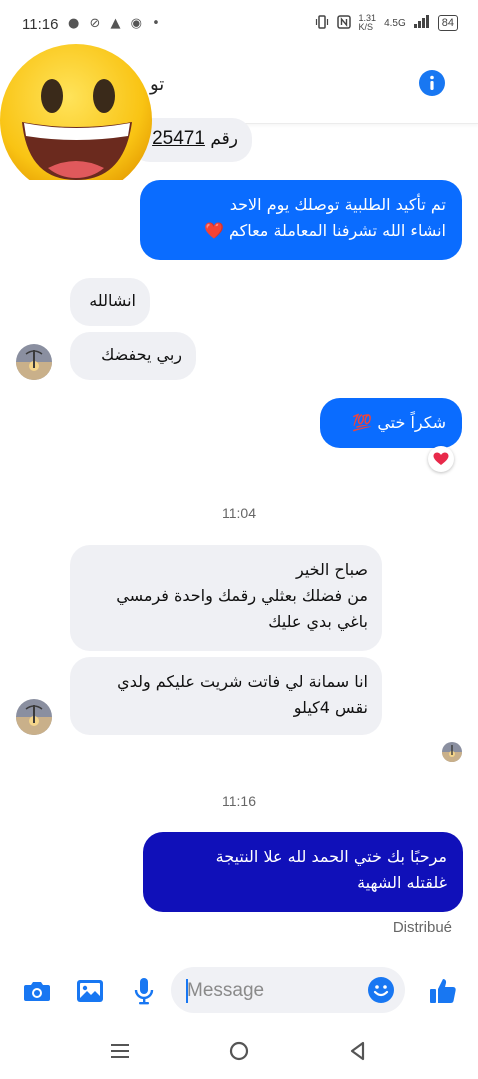 The height and width of the screenshot is (1079, 478). What do you see at coordinates (178, 138) in the screenshot?
I see `phone-number: 25471` at bounding box center [178, 138].